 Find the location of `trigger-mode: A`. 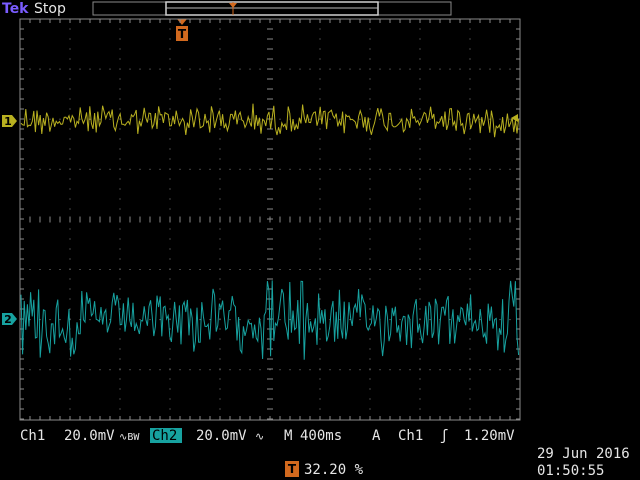

trigger-mode: A is located at coordinates (376, 436).